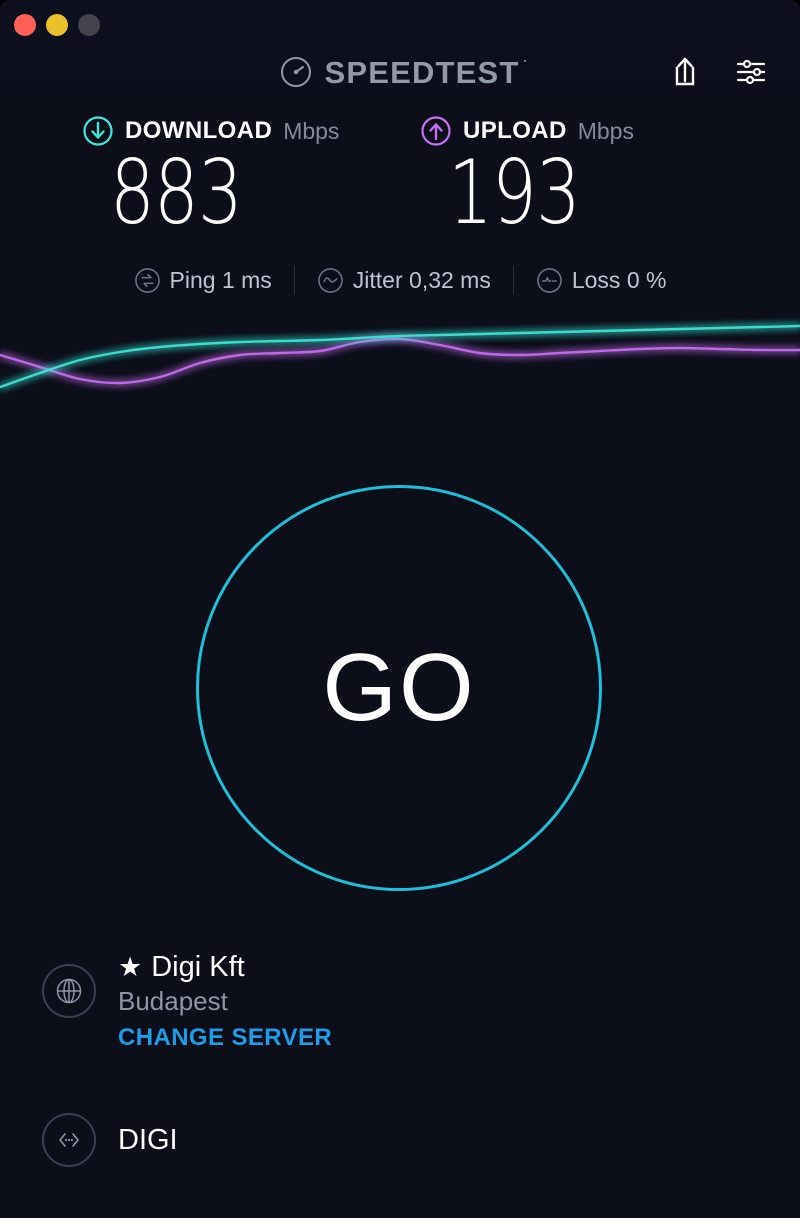 This screenshot has height=1218, width=800. I want to click on stat-ping-text: Ping 1 ms, so click(220, 279).